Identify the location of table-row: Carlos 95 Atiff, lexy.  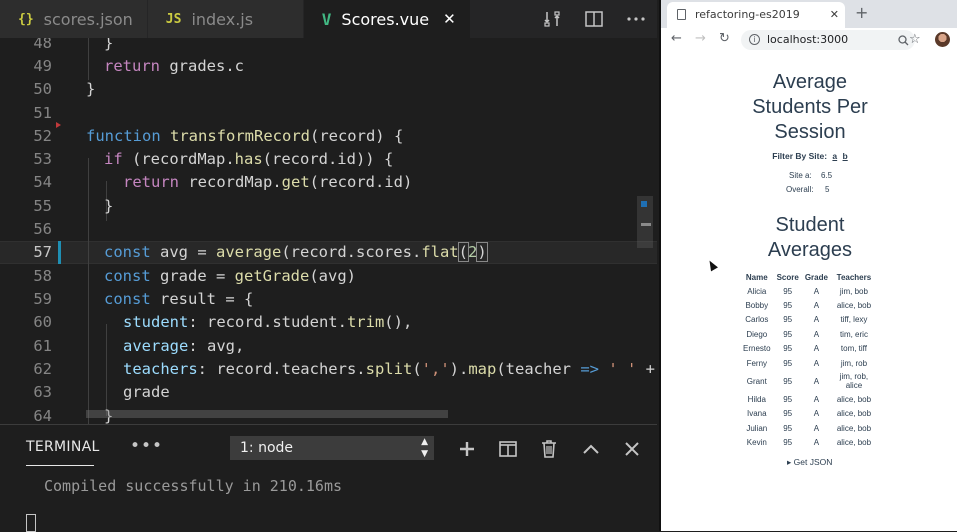
(806, 320).